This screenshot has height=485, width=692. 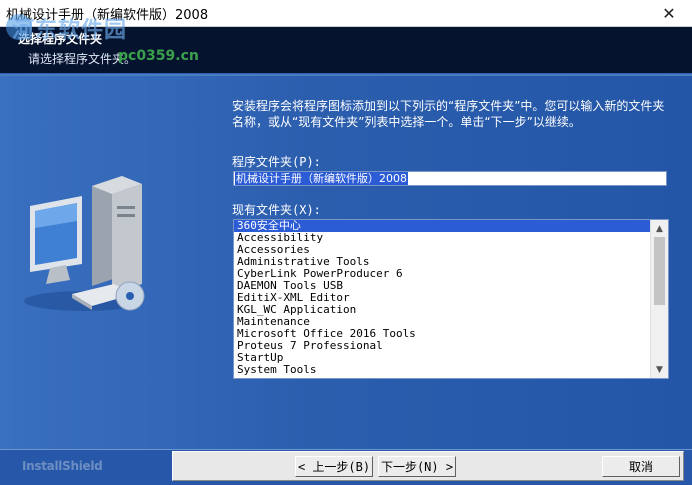 What do you see at coordinates (276, 210) in the screenshot?
I see `existing-folders-label: 现有文件夹(X):` at bounding box center [276, 210].